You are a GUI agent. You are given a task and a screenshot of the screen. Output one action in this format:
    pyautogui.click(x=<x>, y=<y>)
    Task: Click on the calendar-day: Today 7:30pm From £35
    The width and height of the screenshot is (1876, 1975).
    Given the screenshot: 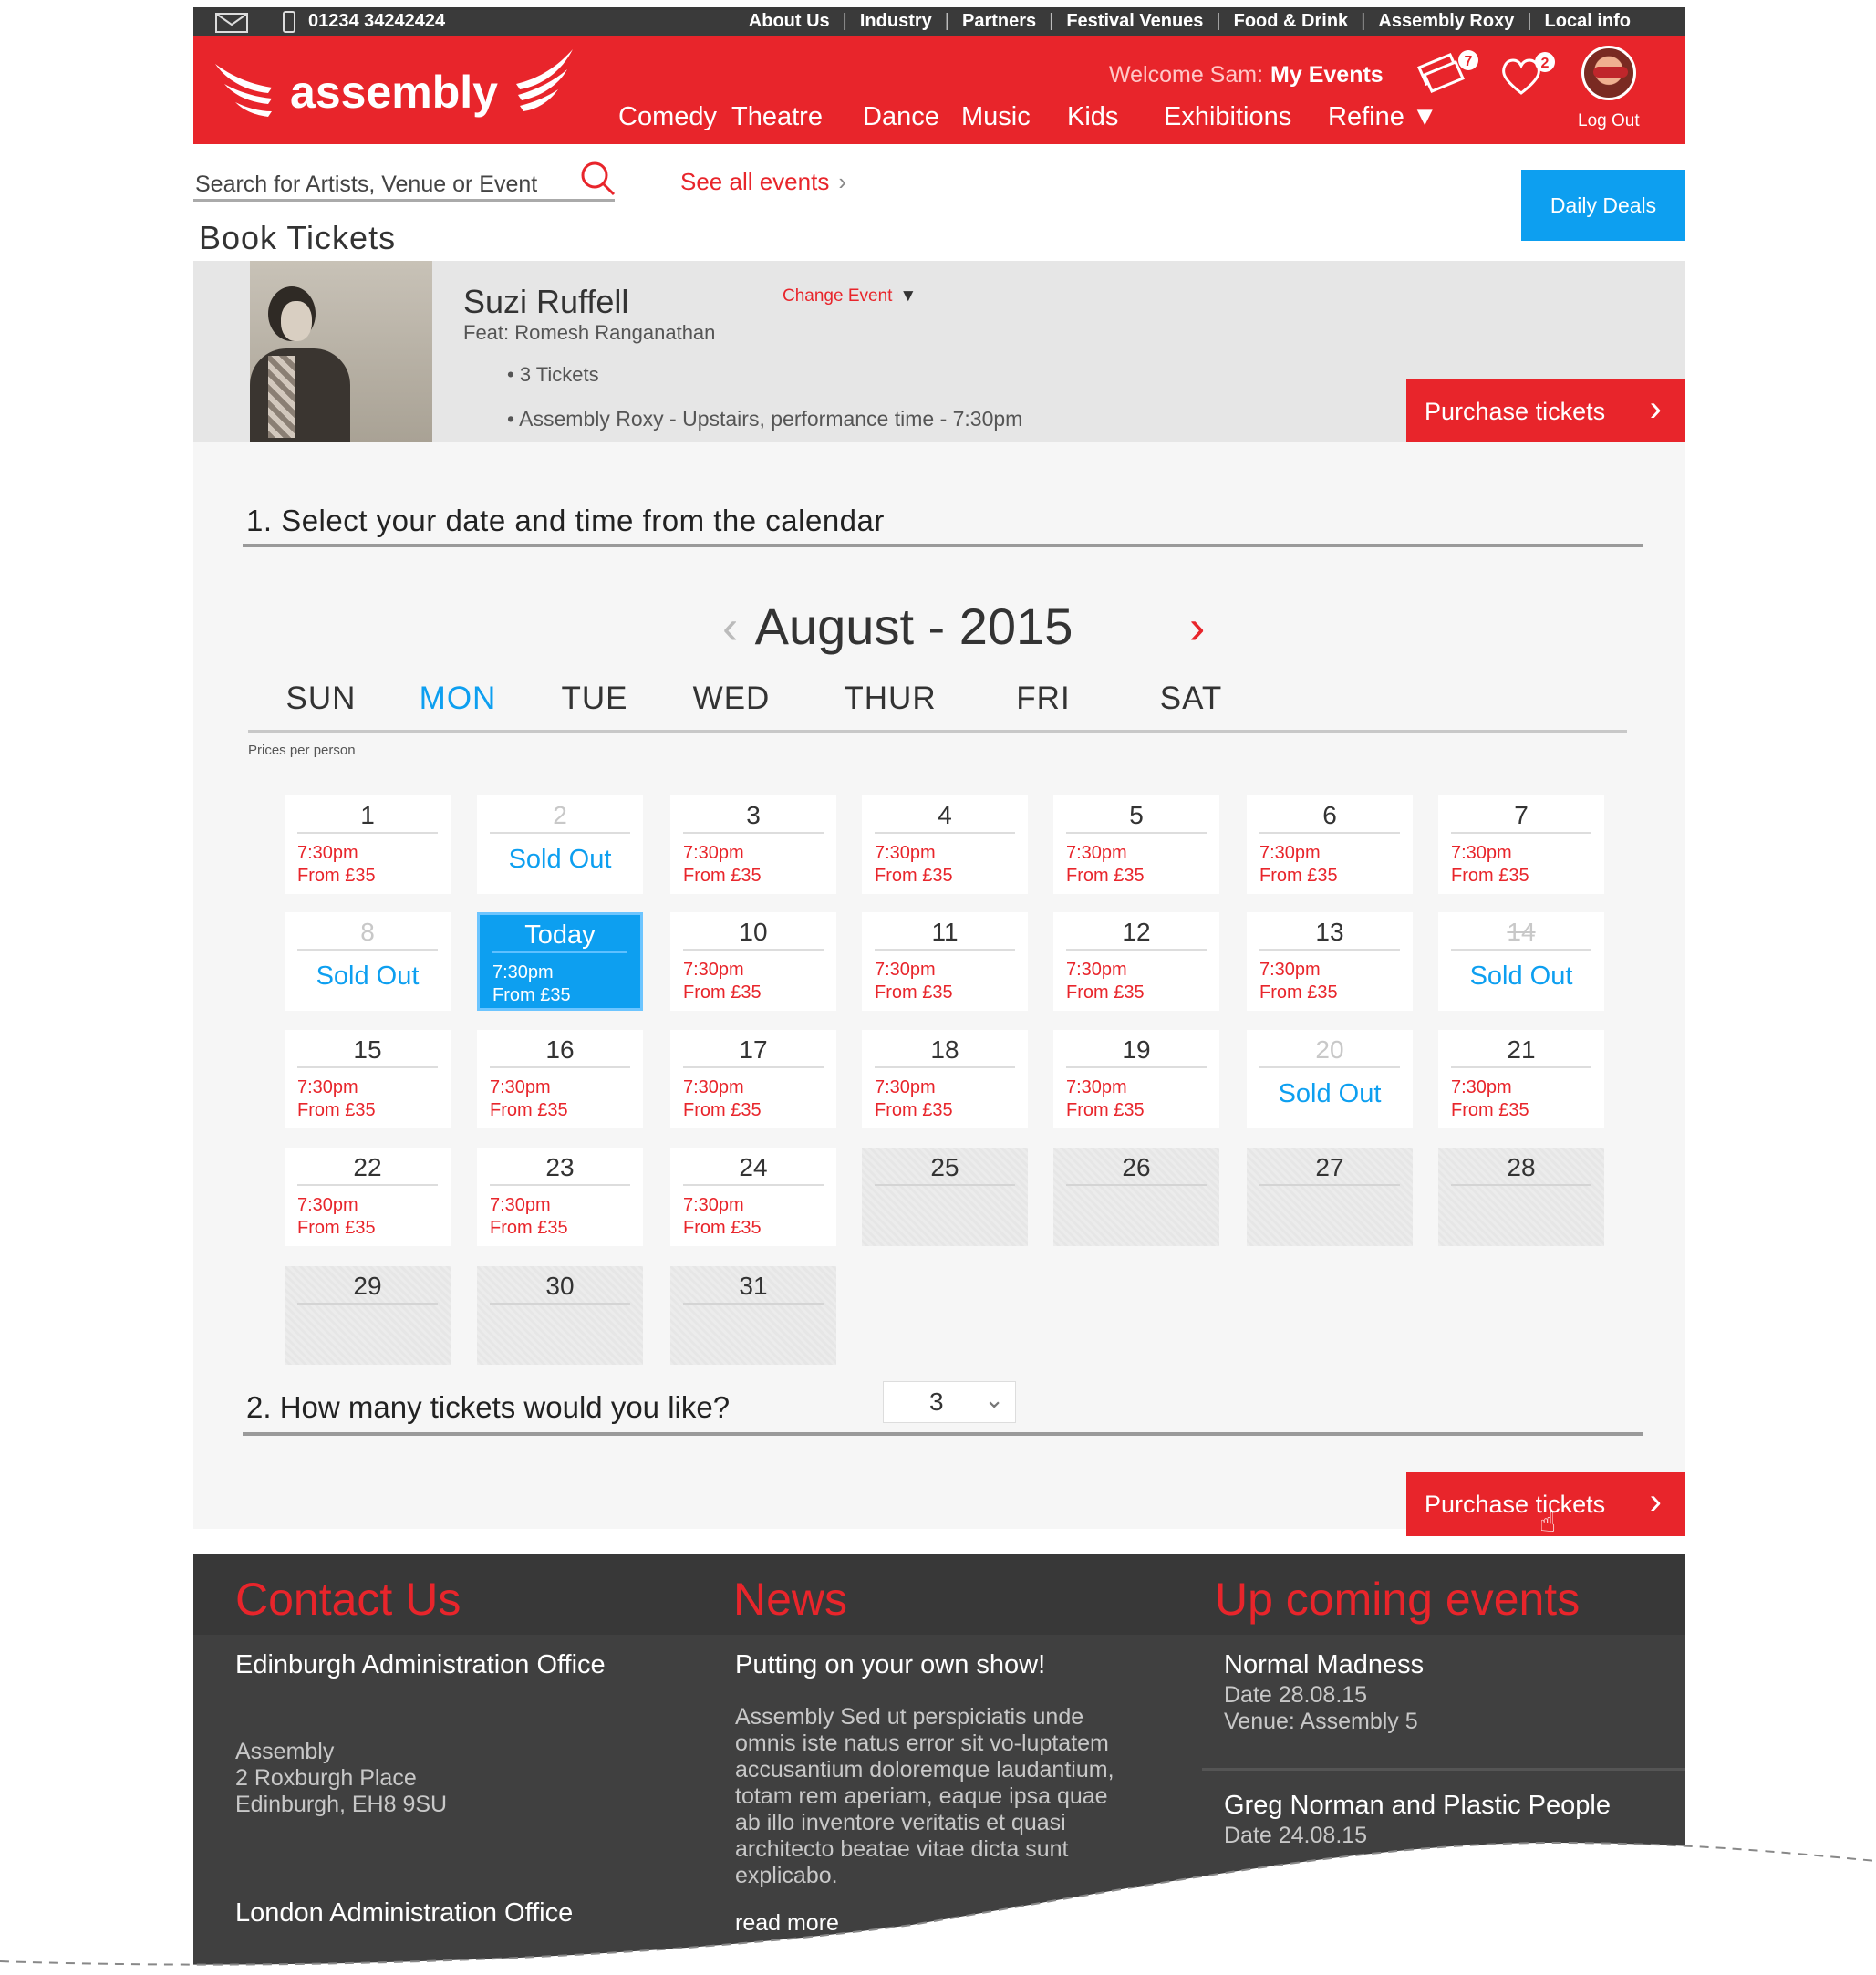 What is the action you would take?
    pyautogui.click(x=560, y=962)
    